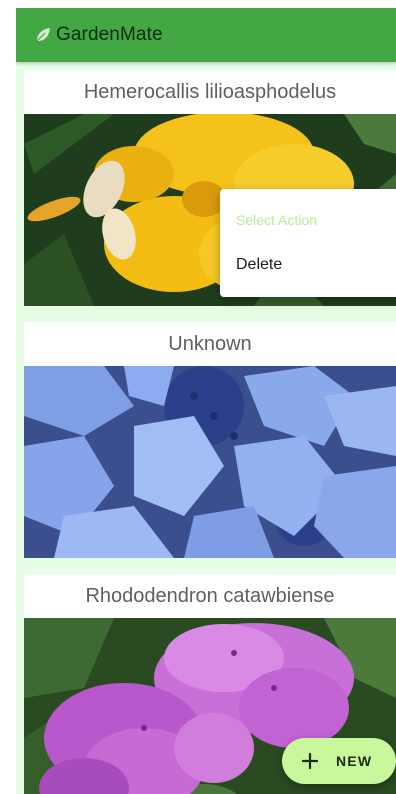  What do you see at coordinates (43, 35) in the screenshot?
I see `leaf-icon` at bounding box center [43, 35].